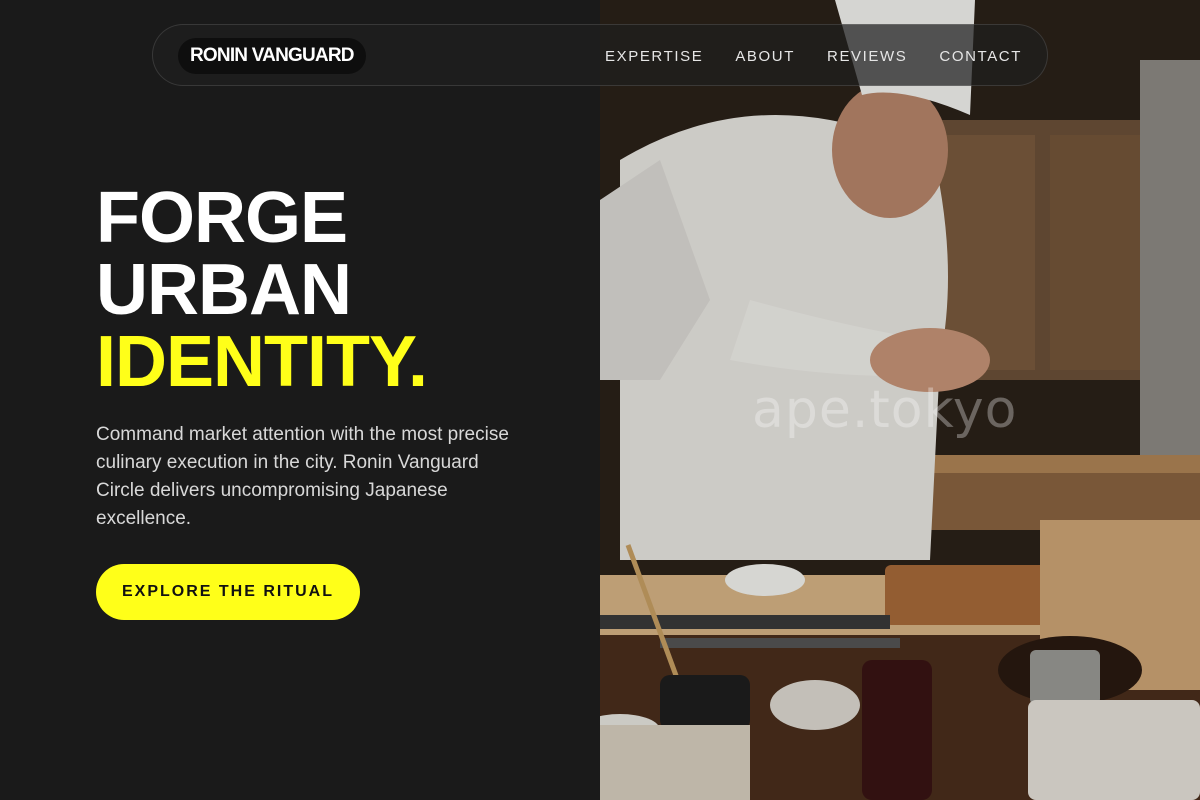  What do you see at coordinates (222, 218) in the screenshot?
I see `headline-line-1: FORGE` at bounding box center [222, 218].